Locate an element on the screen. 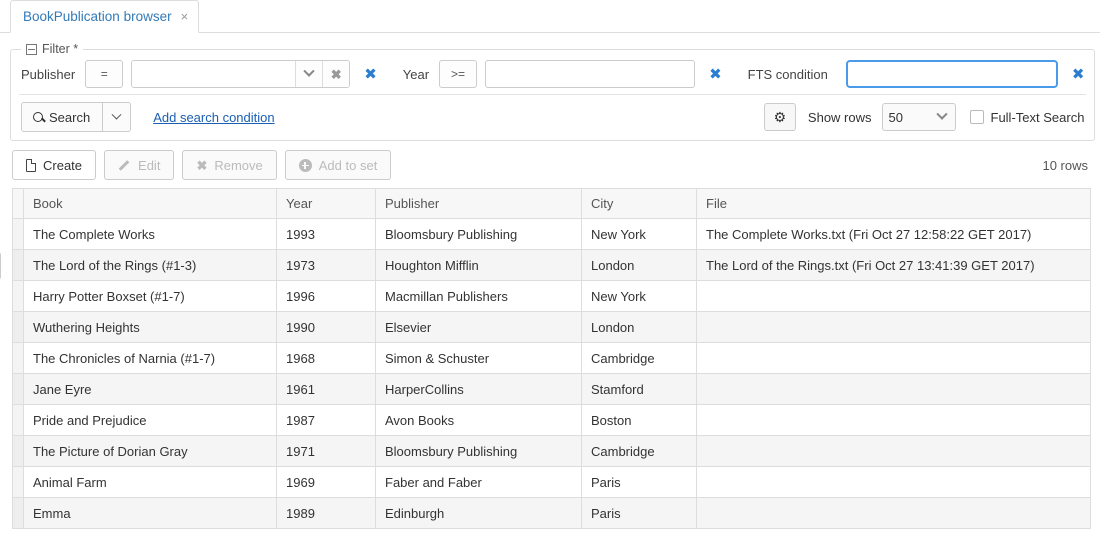  cell-city: Boston is located at coordinates (639, 420).